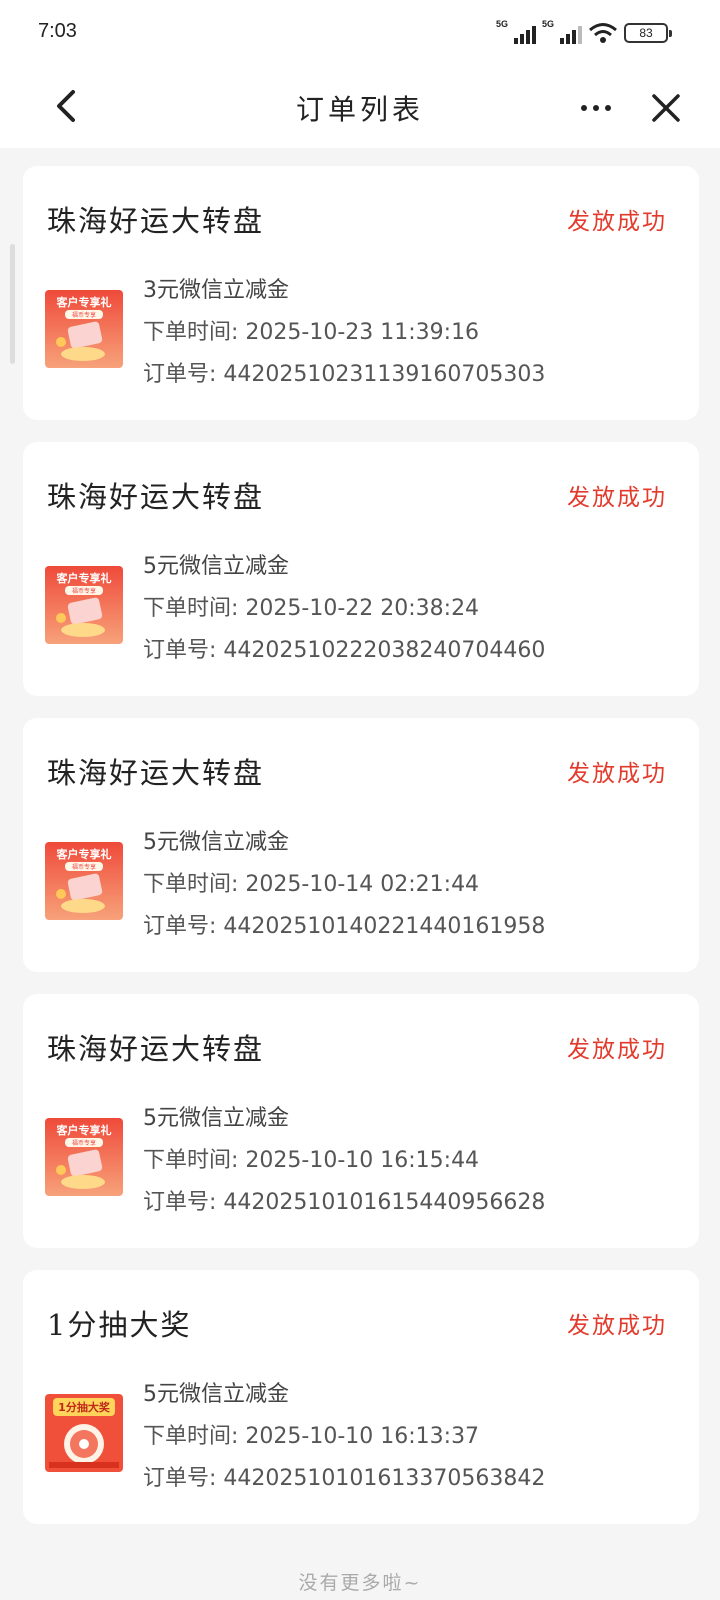 Image resolution: width=720 pixels, height=1600 pixels. I want to click on order-number: 订单号: 44202510101615440956628, so click(344, 1202).